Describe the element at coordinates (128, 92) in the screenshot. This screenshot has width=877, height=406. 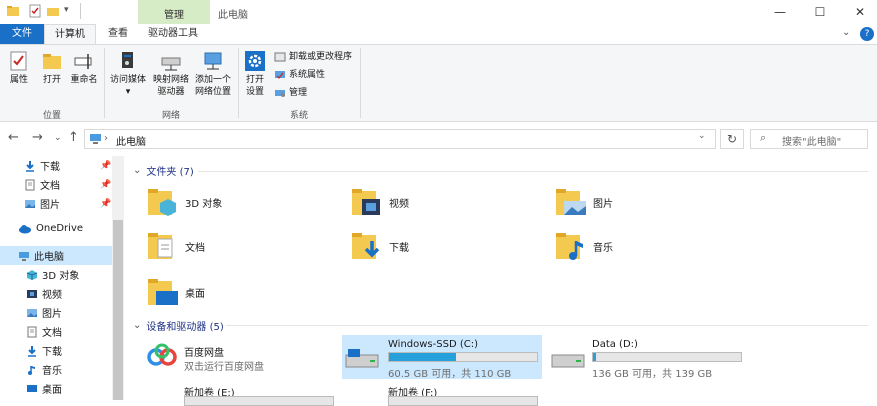
I see `access-media-dropdown-icon: ▾` at that location.